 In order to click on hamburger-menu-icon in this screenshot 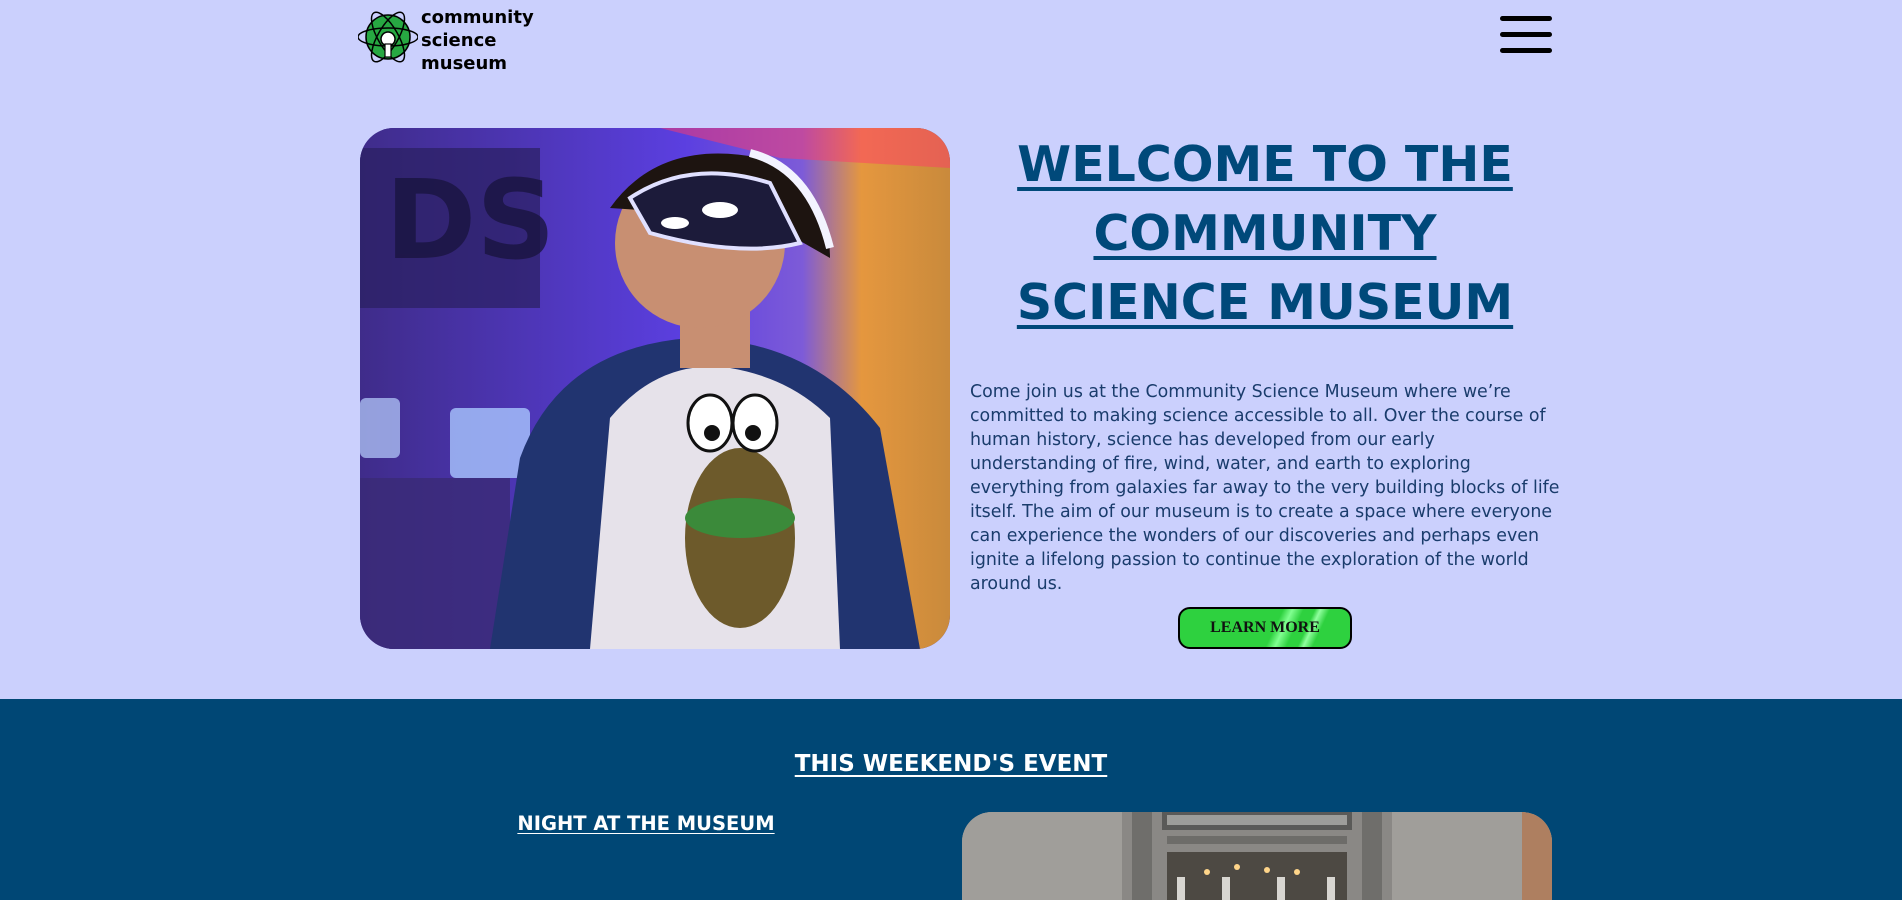, I will do `click(1526, 35)`.